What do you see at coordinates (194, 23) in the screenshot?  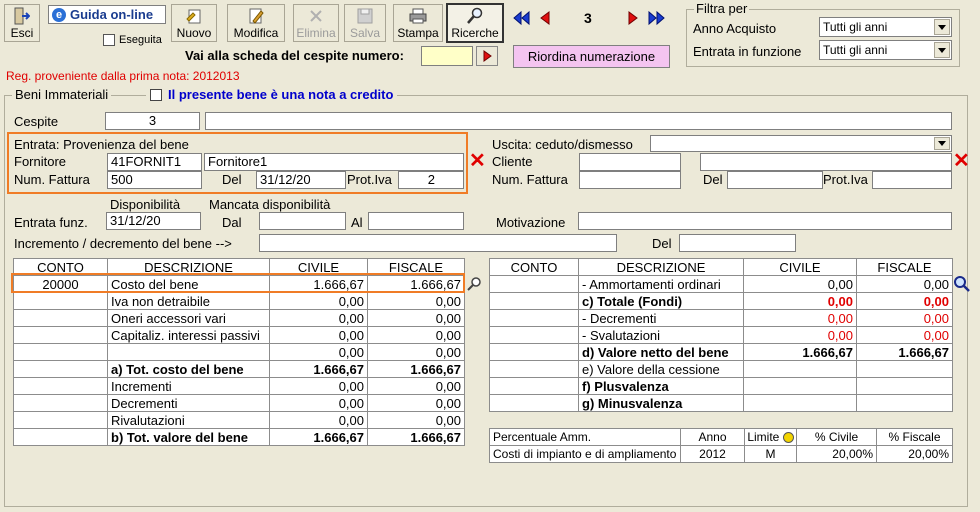 I see `nuovo-button: Nuovo` at bounding box center [194, 23].